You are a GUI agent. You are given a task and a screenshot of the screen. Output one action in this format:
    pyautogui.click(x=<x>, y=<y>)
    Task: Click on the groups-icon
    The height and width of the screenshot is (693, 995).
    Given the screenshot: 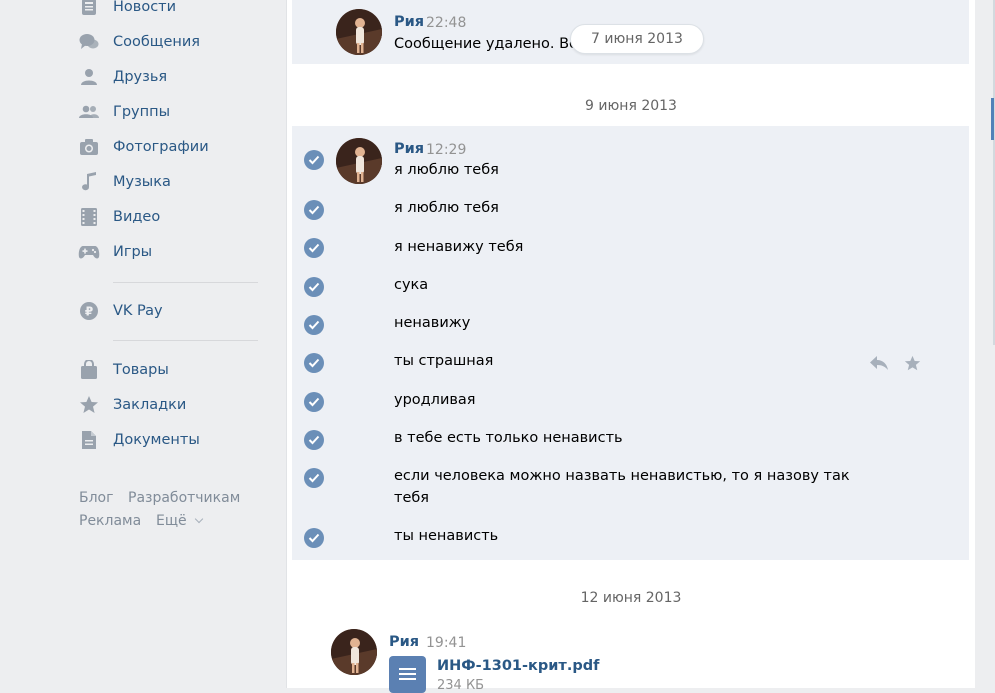 What is the action you would take?
    pyautogui.click(x=89, y=112)
    